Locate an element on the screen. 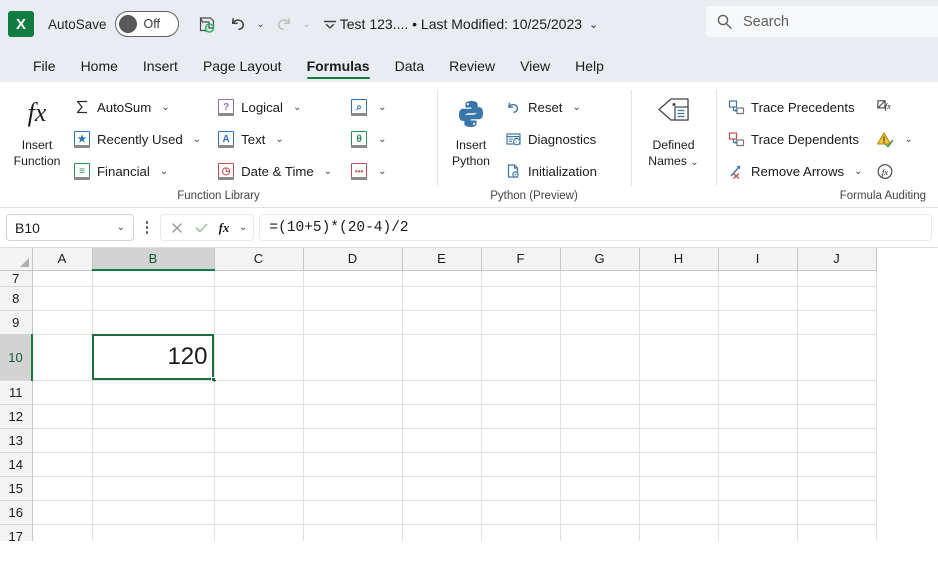 Image resolution: width=938 pixels, height=579 pixels. insert-python-button: Insert Python is located at coordinates (471, 127).